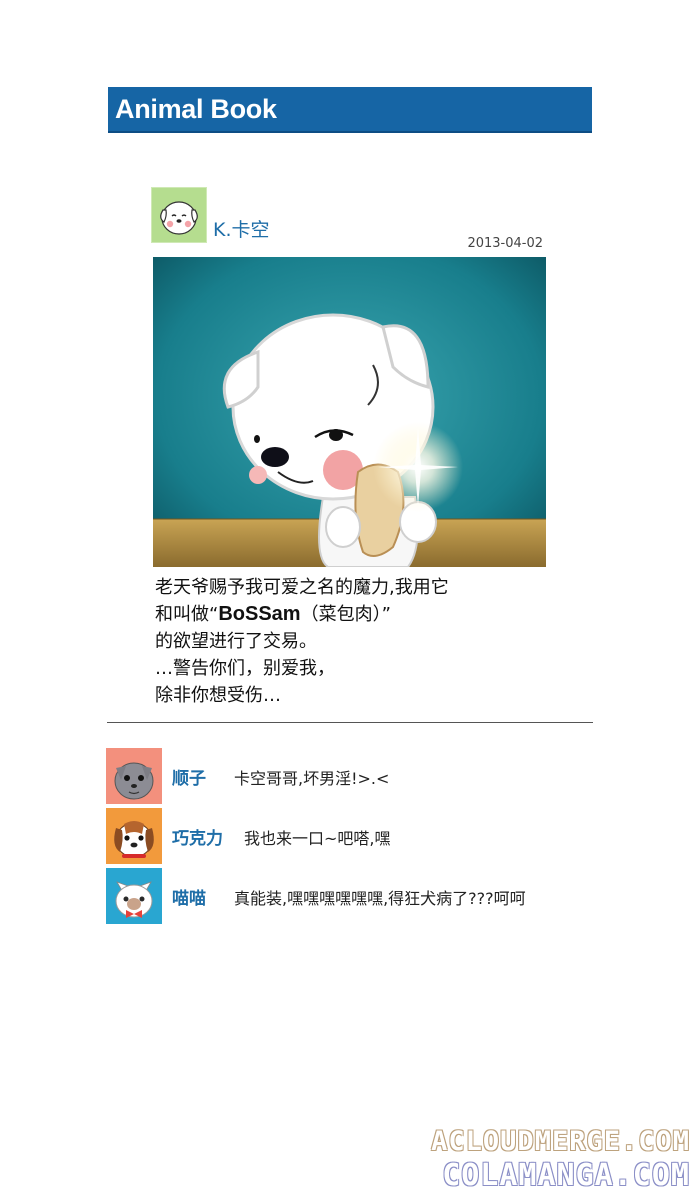 The height and width of the screenshot is (1200, 700). I want to click on post-line-4: …警告你们，别爱我，, so click(245, 668).